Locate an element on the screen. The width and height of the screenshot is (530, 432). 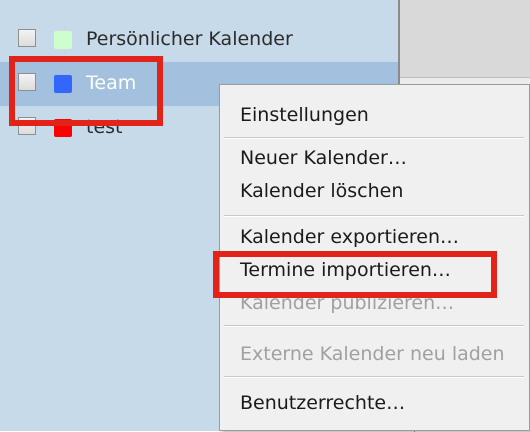
menu-item-externe-kalender-neu-laden: Externe Kalender neu laden is located at coordinates (372, 354).